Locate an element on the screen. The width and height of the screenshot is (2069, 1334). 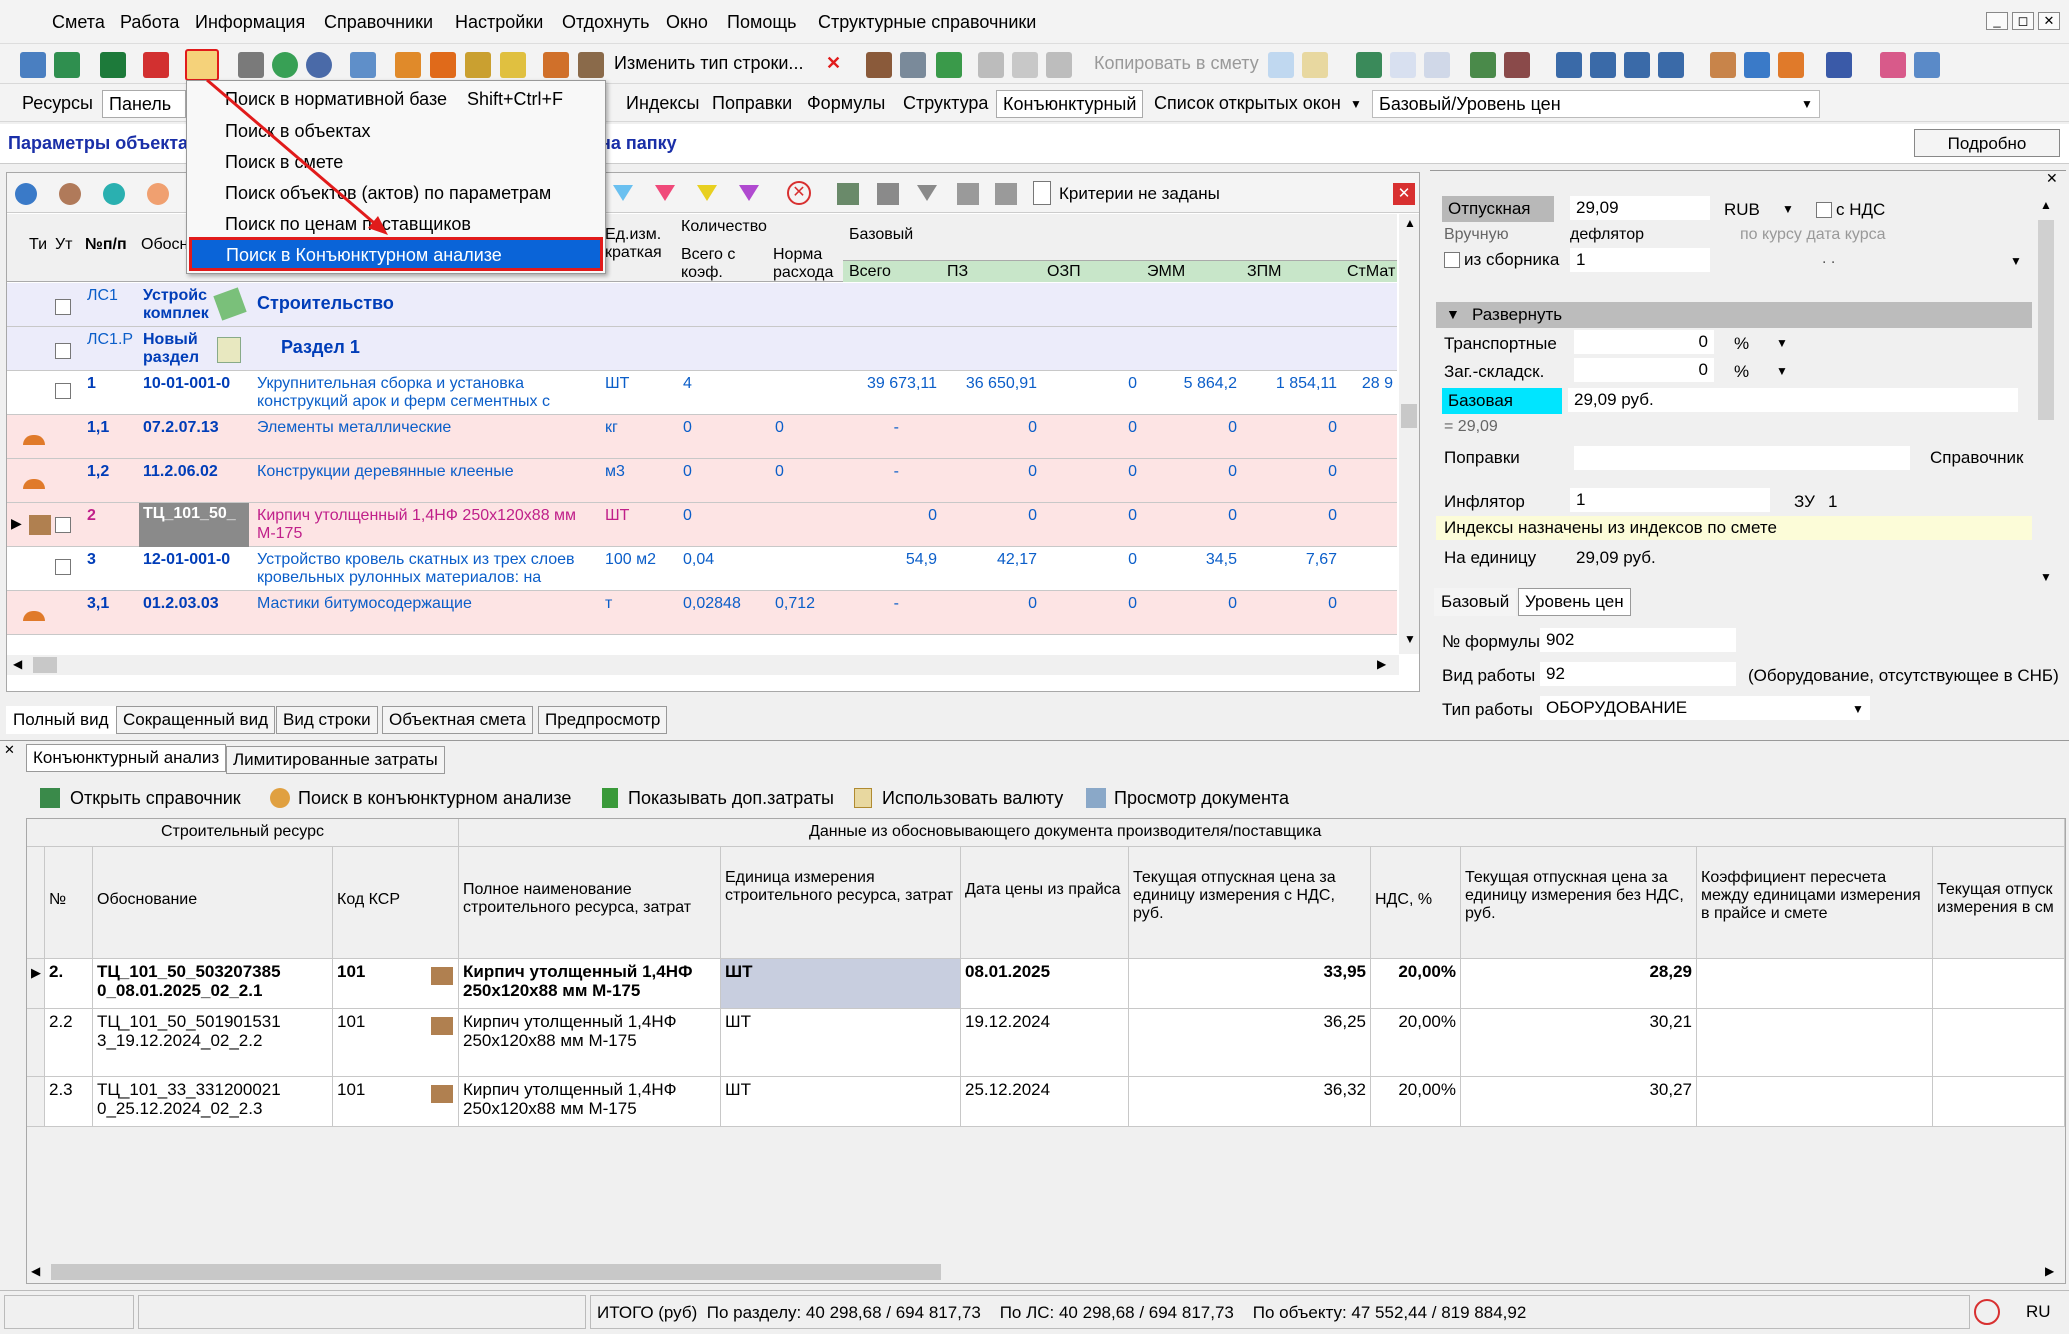
tab-preview: Предпросмотр is located at coordinates (603, 720).